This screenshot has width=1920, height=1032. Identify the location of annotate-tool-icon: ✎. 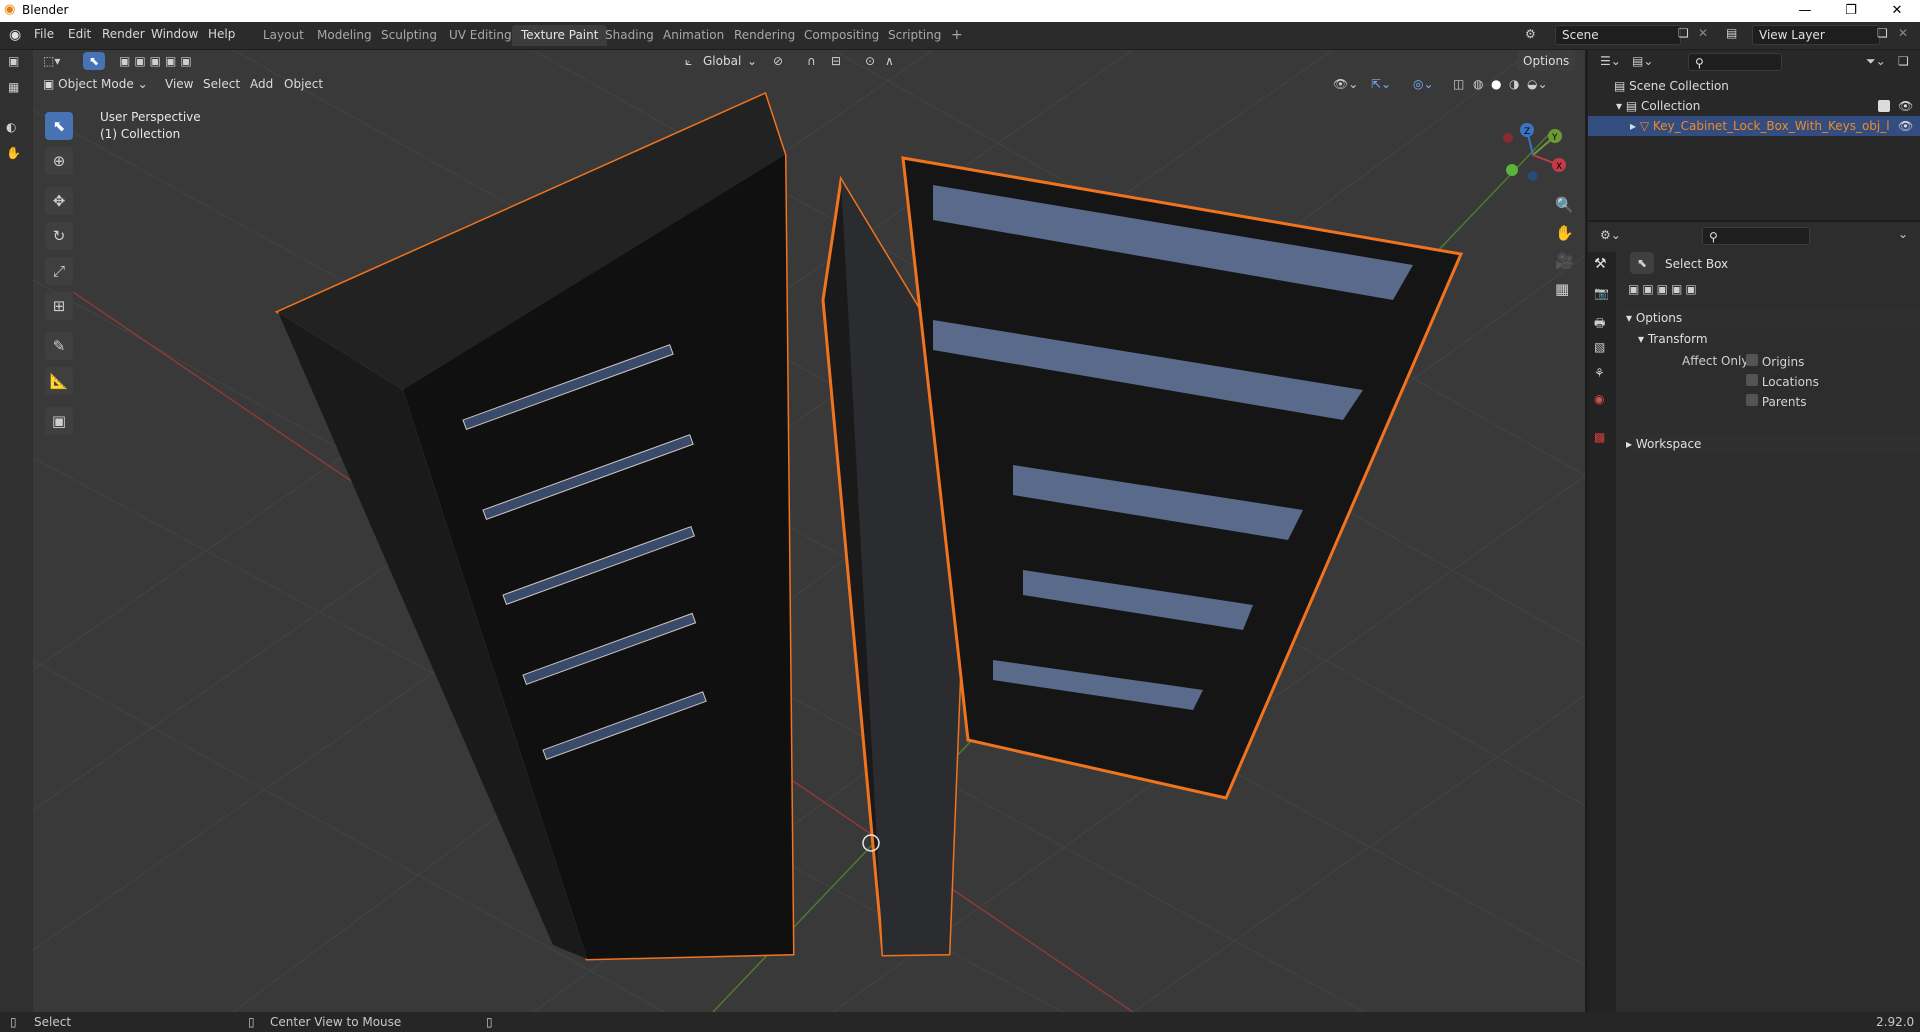
(59, 346).